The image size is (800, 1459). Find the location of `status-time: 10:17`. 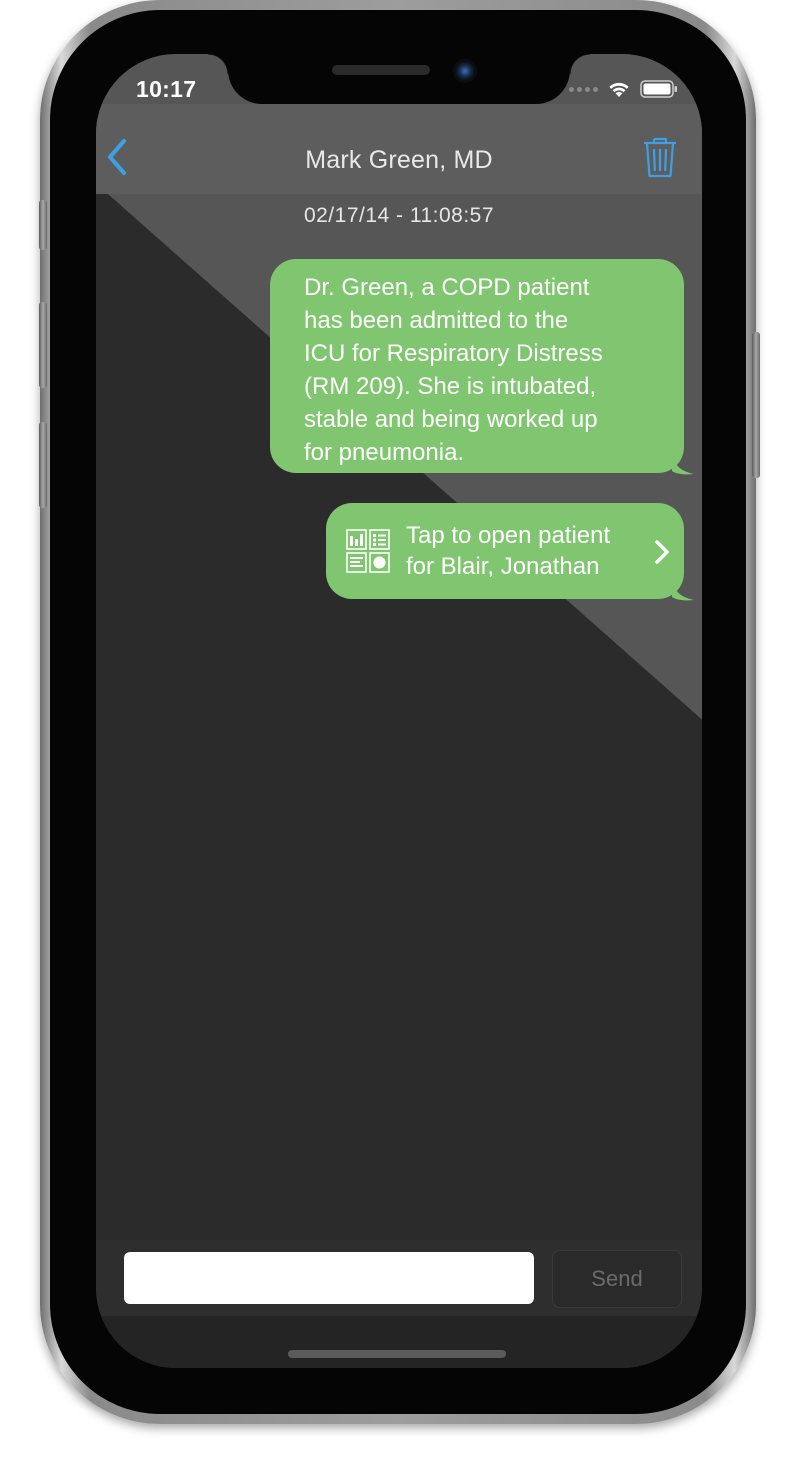

status-time: 10:17 is located at coordinates (166, 89).